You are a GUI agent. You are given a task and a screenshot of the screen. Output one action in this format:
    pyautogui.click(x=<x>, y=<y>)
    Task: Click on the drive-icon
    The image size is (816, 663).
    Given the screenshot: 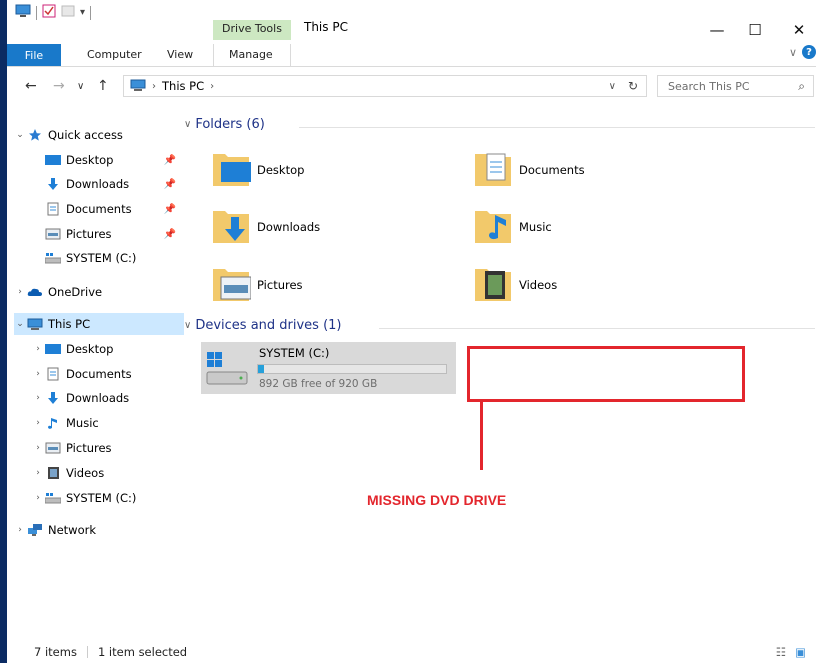 What is the action you would take?
    pyautogui.click(x=53, y=258)
    